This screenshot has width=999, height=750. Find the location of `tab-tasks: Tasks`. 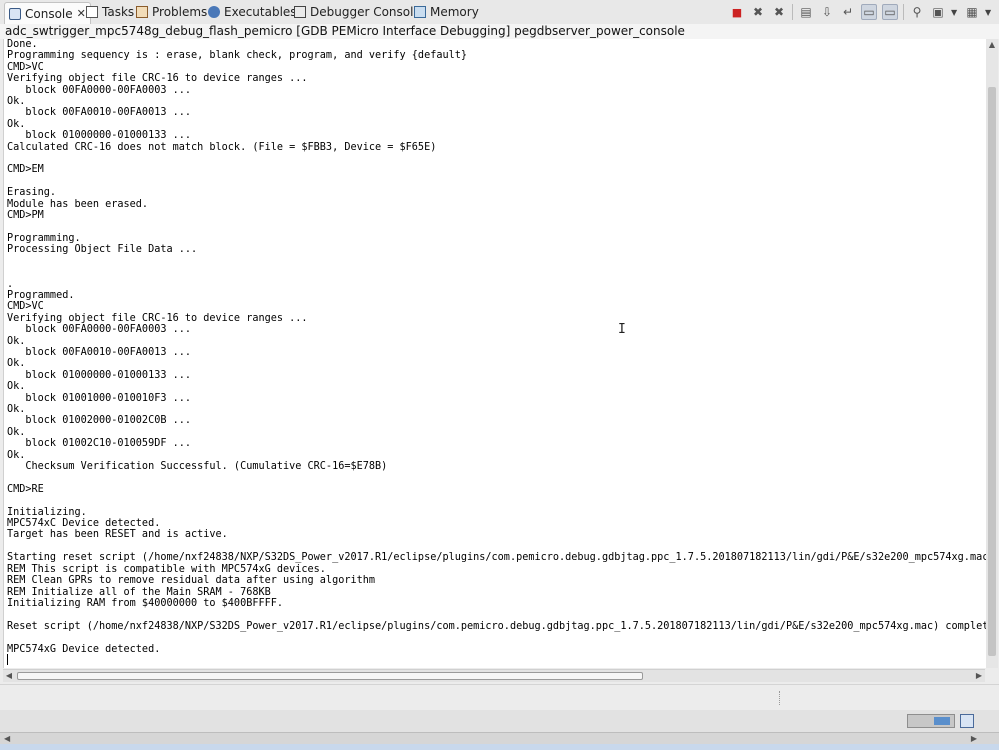

tab-tasks: Tasks is located at coordinates (110, 12).